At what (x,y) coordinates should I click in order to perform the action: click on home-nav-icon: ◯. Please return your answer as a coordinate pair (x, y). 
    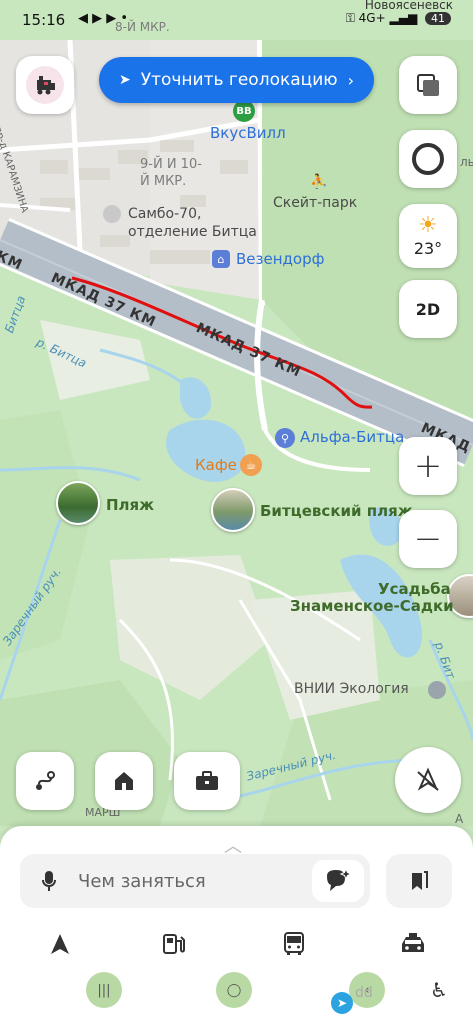
    Looking at the image, I should click on (234, 990).